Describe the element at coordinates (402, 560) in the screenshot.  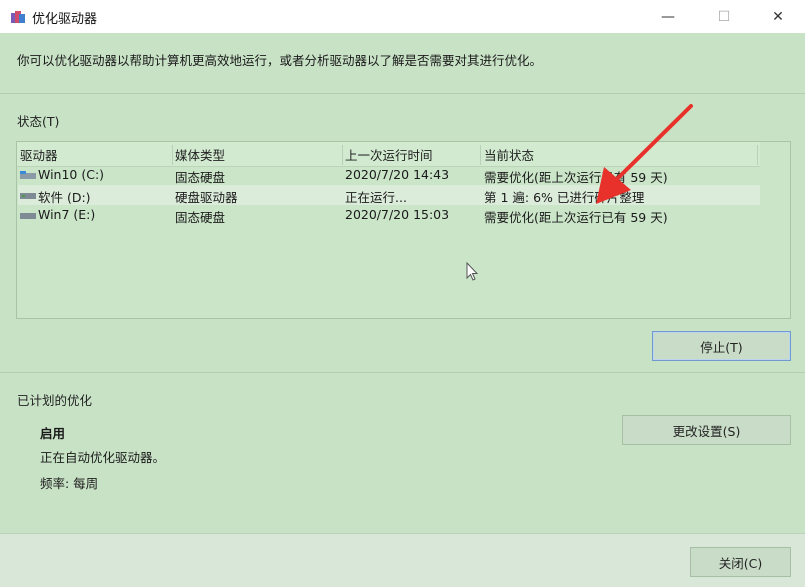
I see `footer-bar: 关闭(C)` at that location.